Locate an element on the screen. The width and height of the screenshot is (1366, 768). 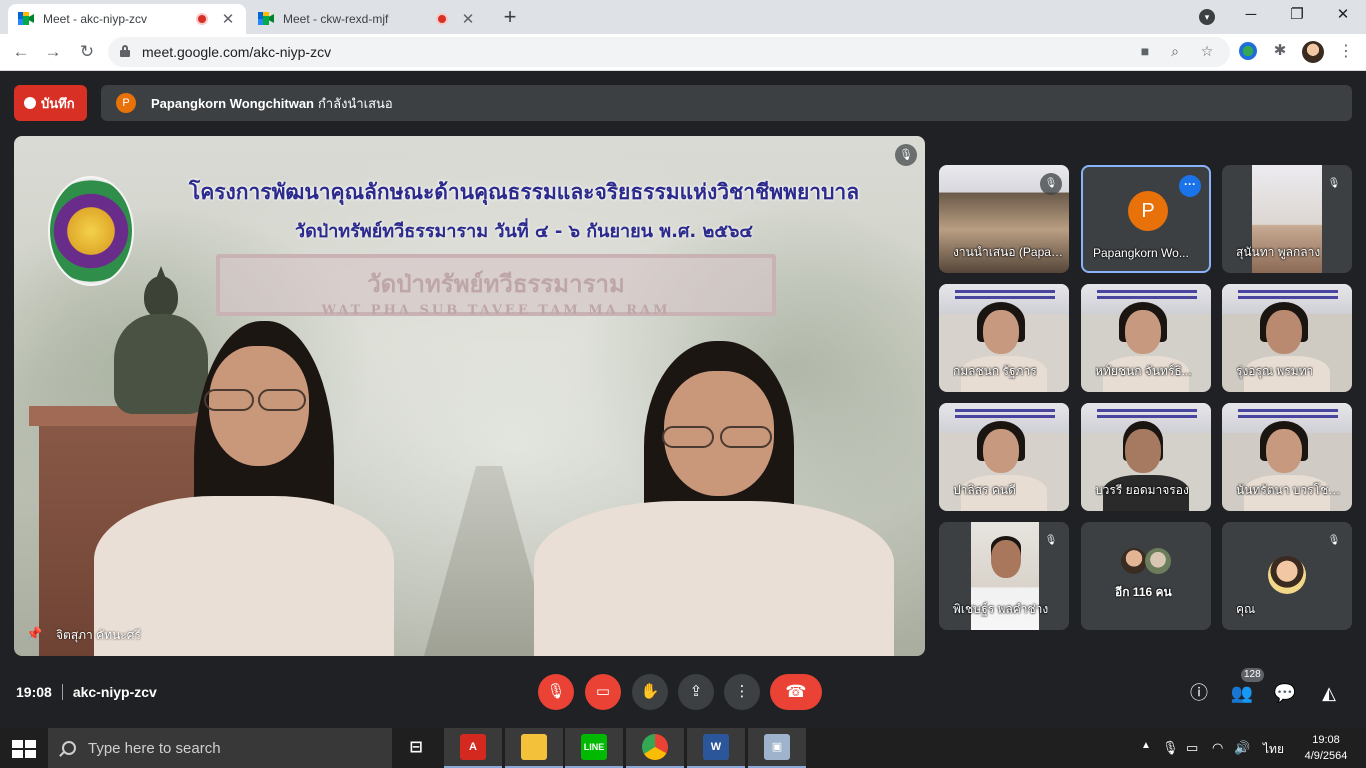
task-view-icon: ⊟ is located at coordinates (416, 747).